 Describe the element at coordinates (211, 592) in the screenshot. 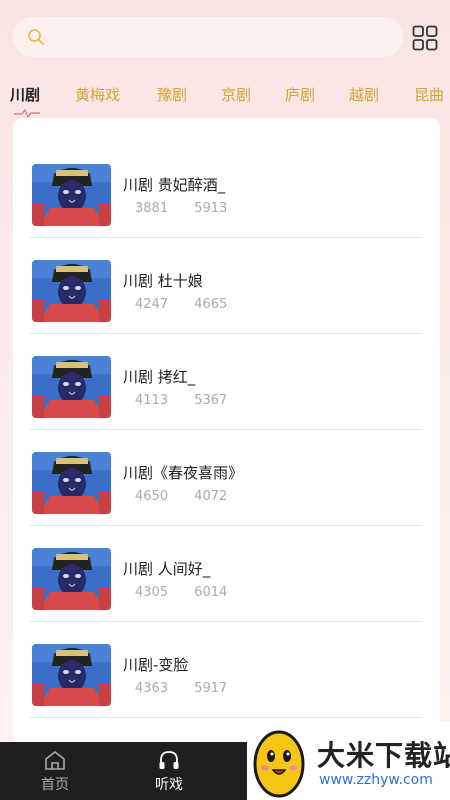

I see `stat-count-2: 6014` at that location.